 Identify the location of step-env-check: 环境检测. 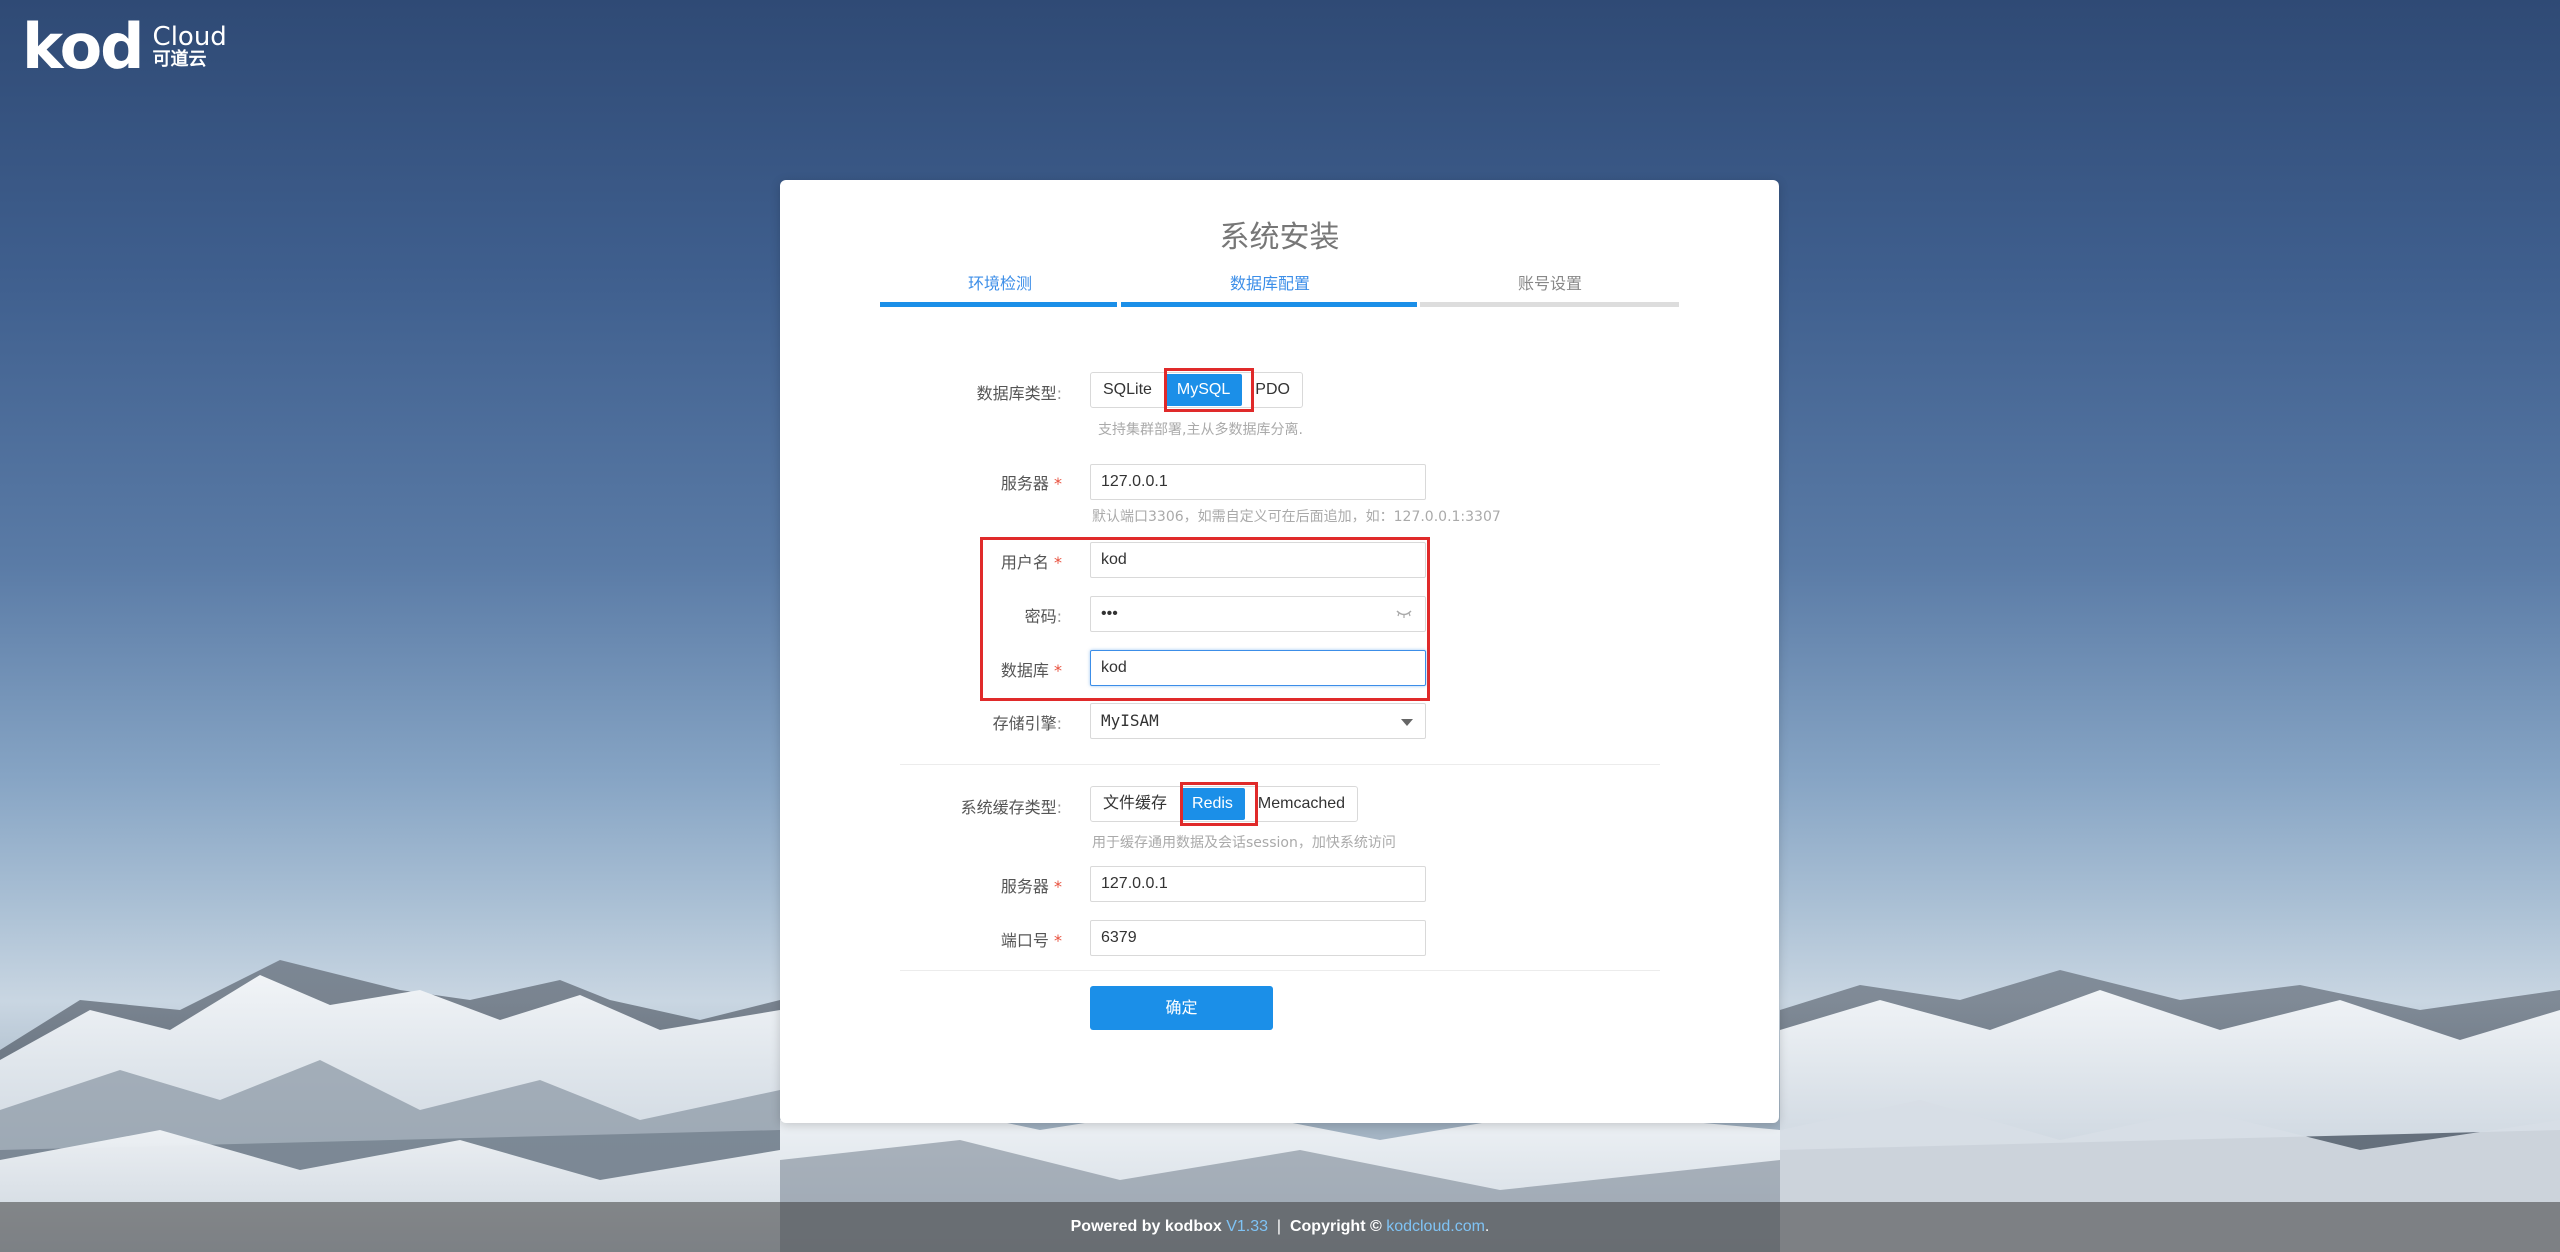
(999, 283).